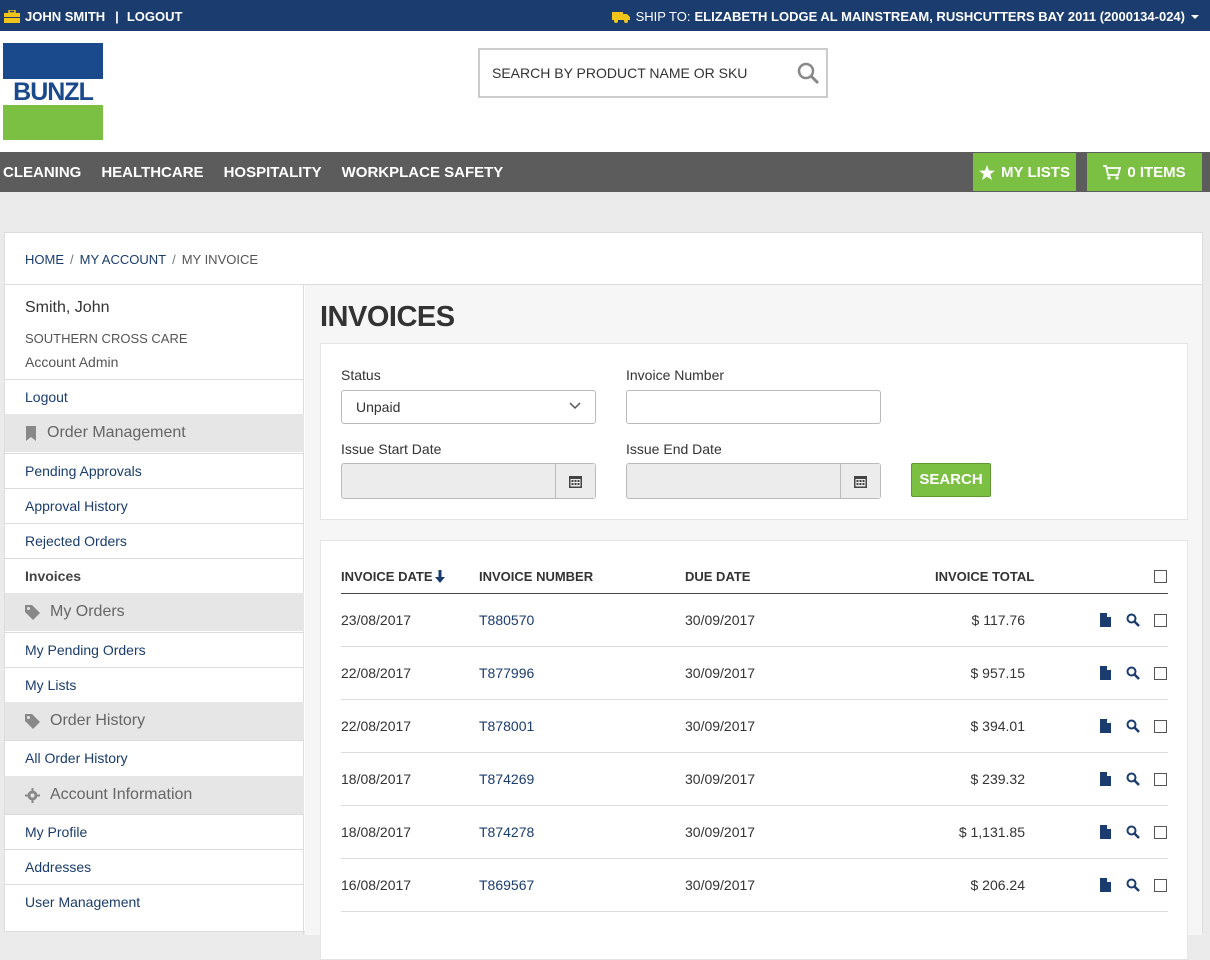  What do you see at coordinates (753, 407) in the screenshot?
I see `invoice-number-field` at bounding box center [753, 407].